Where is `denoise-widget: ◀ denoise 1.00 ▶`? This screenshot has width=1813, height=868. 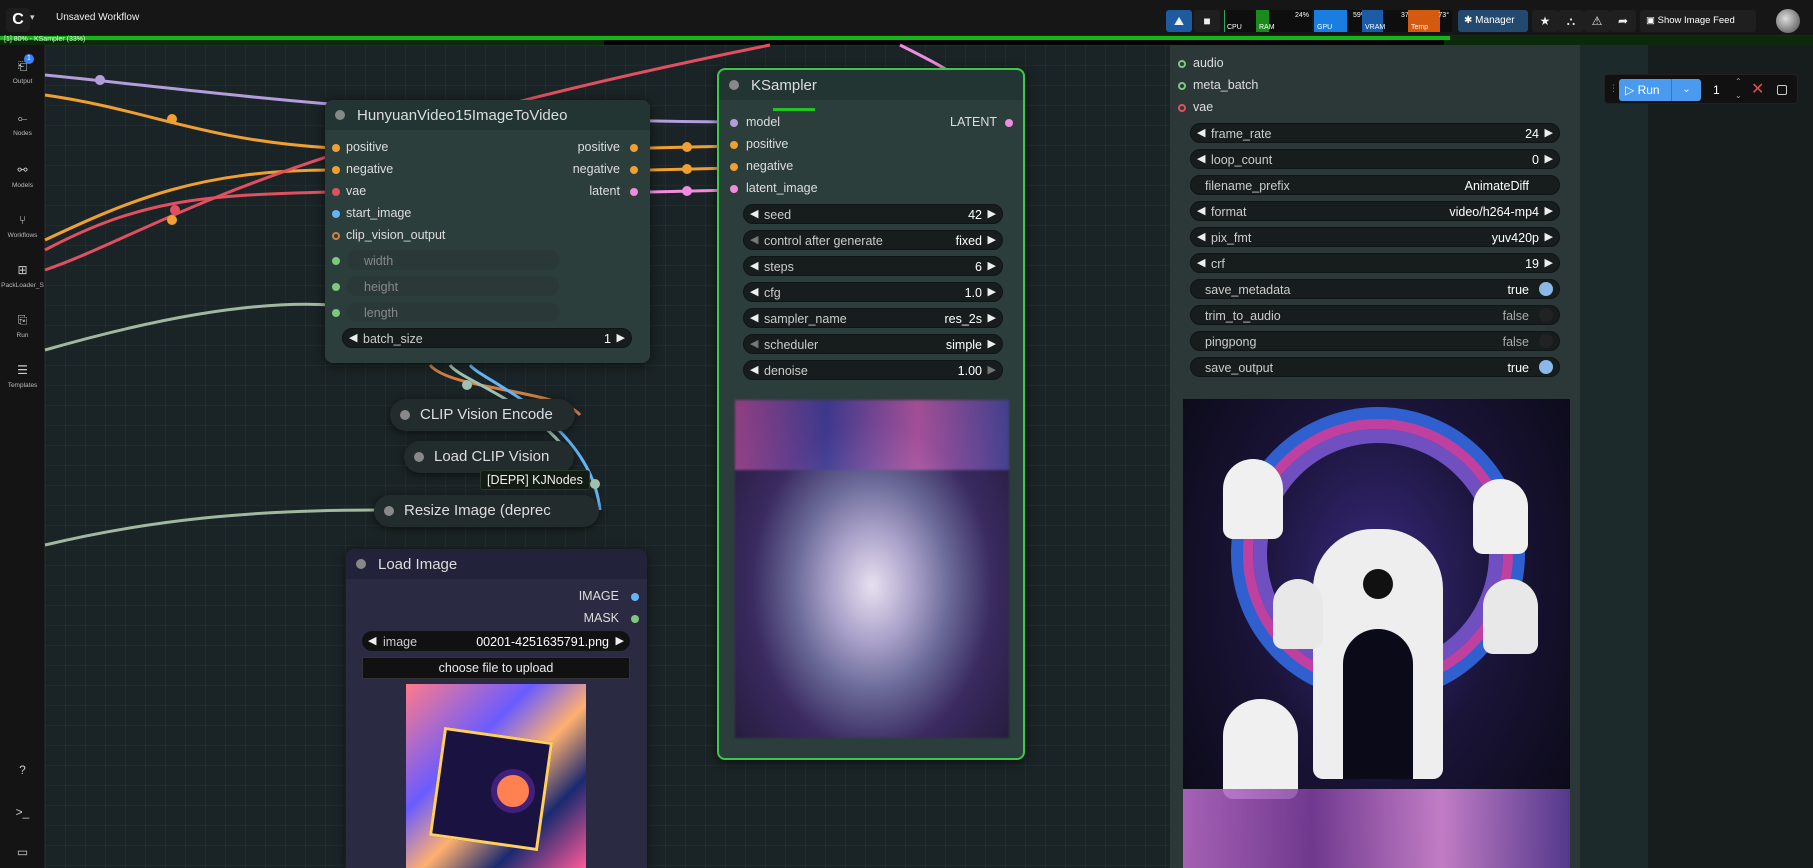 denoise-widget: ◀ denoise 1.00 ▶ is located at coordinates (873, 370).